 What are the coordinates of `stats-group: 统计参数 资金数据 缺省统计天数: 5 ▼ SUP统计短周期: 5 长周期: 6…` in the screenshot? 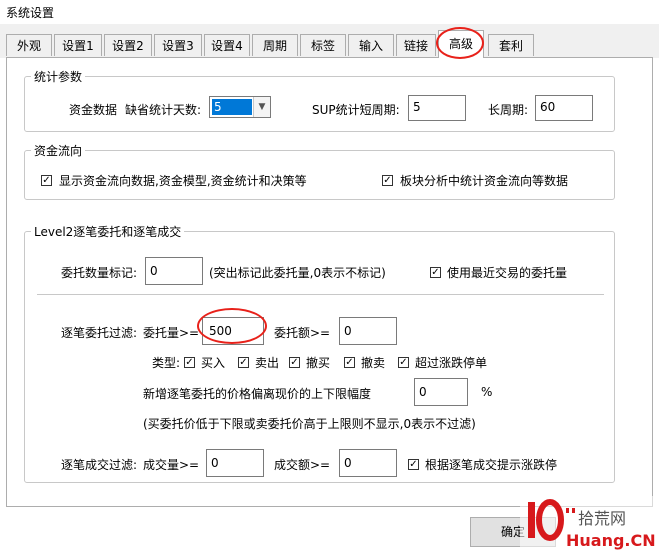 It's located at (319, 100).